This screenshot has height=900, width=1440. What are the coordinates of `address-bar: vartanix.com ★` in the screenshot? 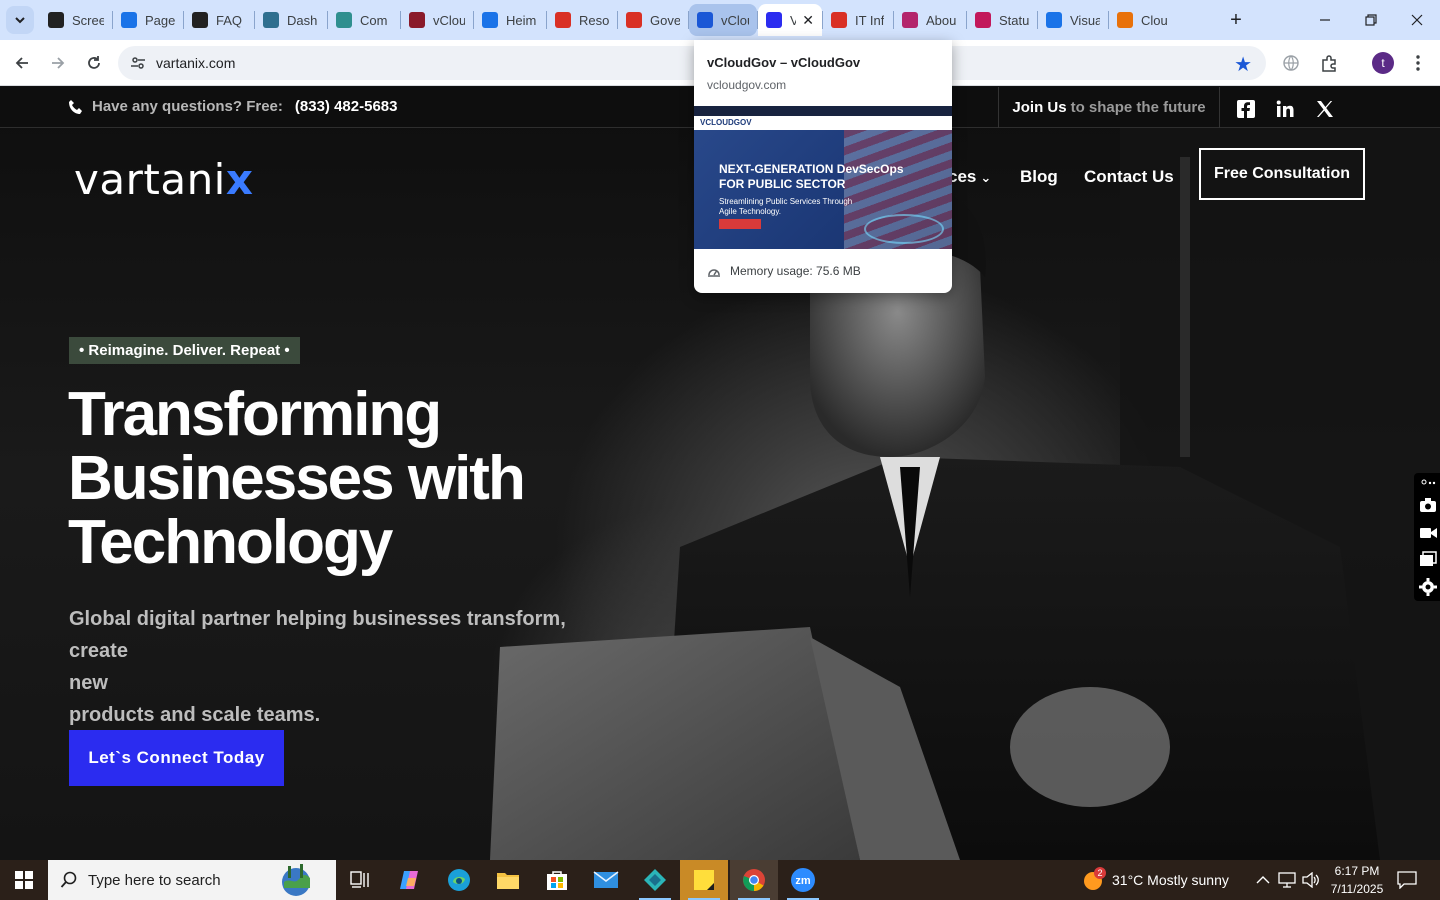 It's located at (692, 63).